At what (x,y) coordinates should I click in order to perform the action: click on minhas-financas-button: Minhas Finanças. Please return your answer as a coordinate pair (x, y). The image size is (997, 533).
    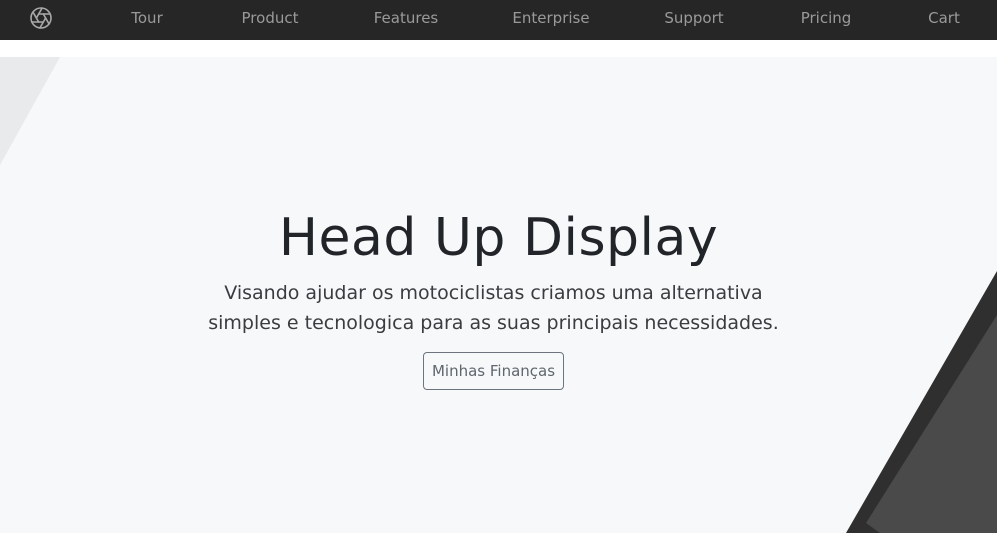
    Looking at the image, I should click on (493, 371).